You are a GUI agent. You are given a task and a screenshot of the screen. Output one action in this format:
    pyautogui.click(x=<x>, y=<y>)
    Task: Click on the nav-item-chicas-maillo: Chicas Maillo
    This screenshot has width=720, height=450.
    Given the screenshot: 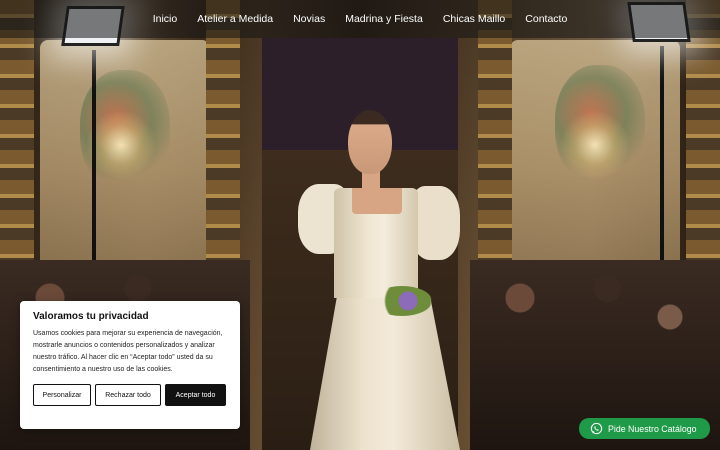 What is the action you would take?
    pyautogui.click(x=474, y=19)
    